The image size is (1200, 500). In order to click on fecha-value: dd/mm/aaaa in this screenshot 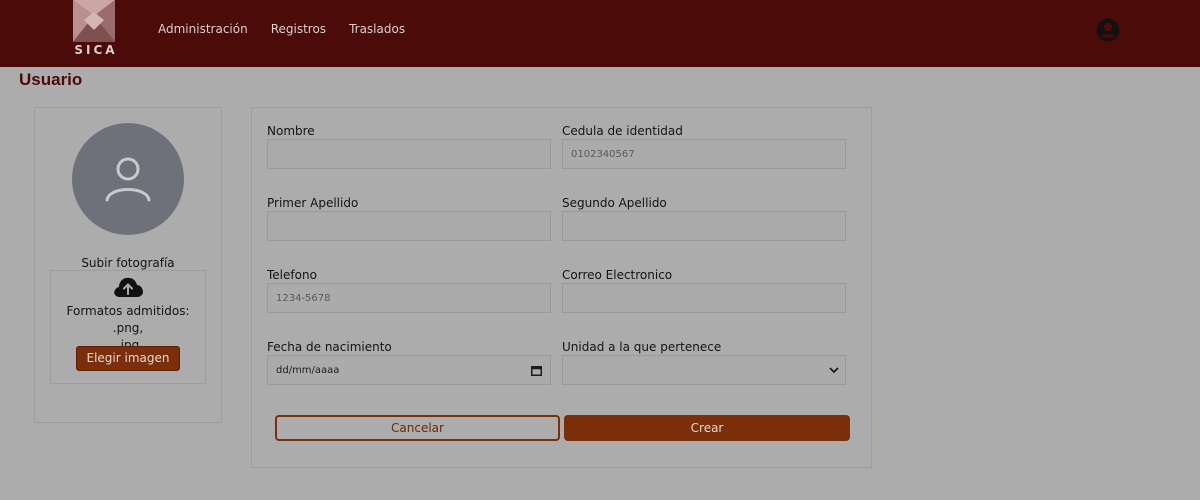, I will do `click(308, 370)`.